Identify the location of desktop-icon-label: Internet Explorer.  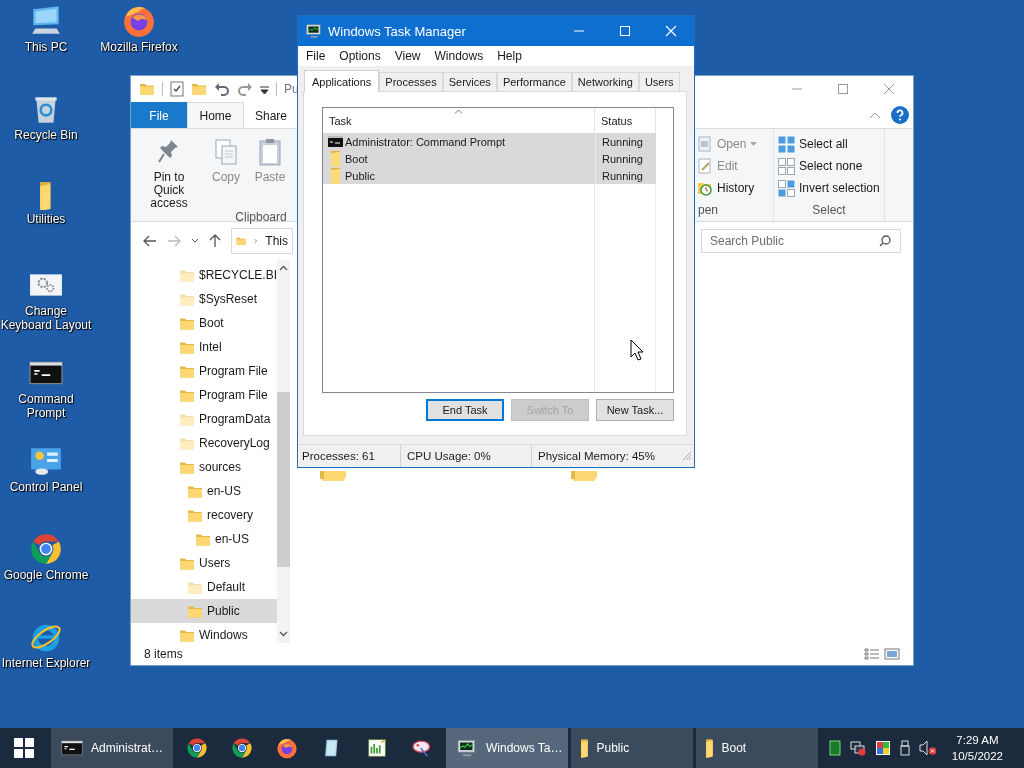
(46, 663).